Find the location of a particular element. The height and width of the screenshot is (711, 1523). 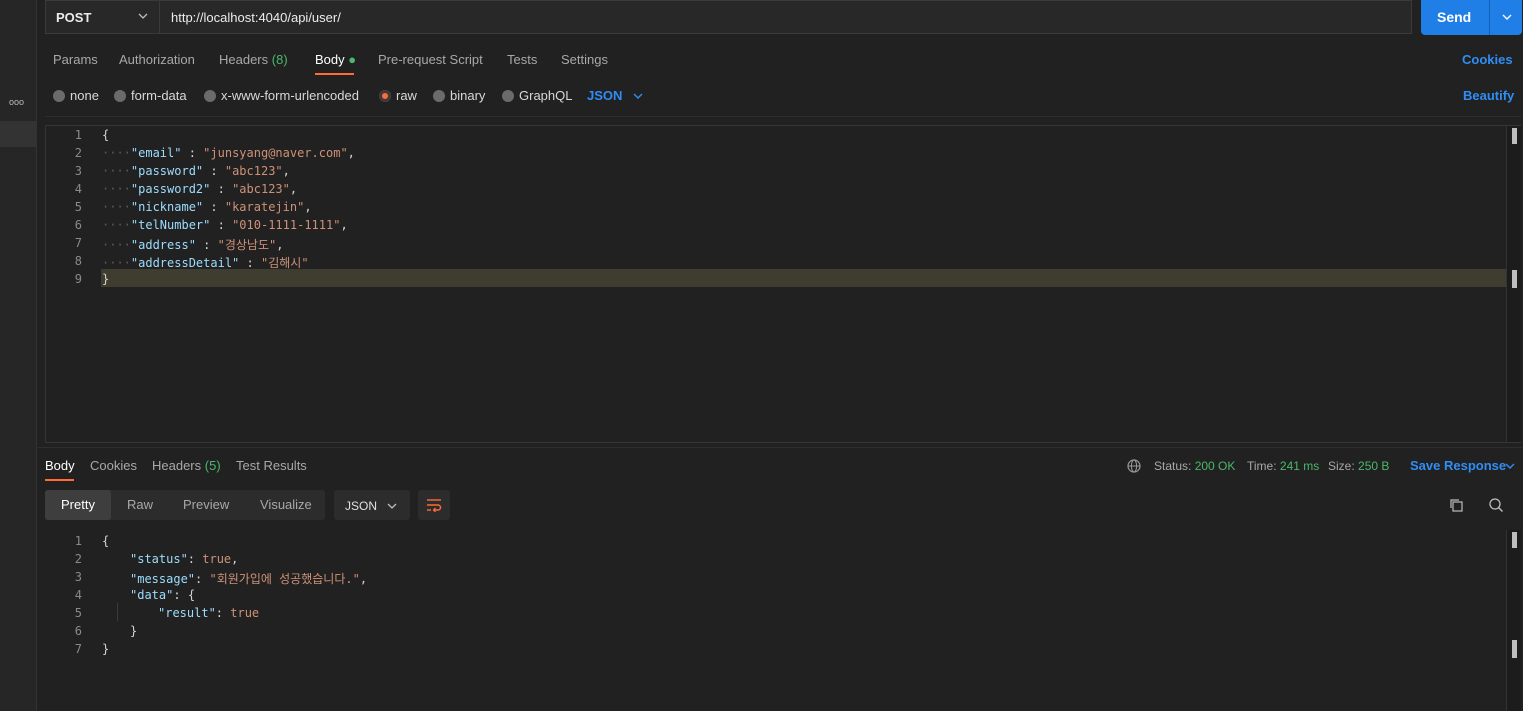

json-key: "message" is located at coordinates (163, 579).